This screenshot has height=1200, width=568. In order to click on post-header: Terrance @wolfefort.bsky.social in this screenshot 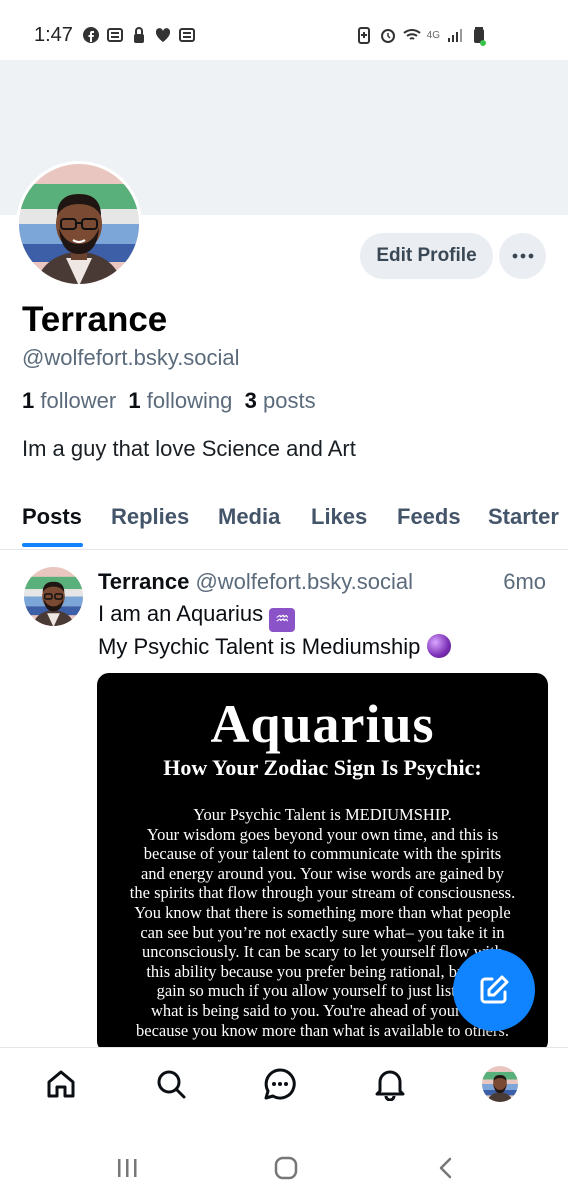, I will do `click(255, 582)`.